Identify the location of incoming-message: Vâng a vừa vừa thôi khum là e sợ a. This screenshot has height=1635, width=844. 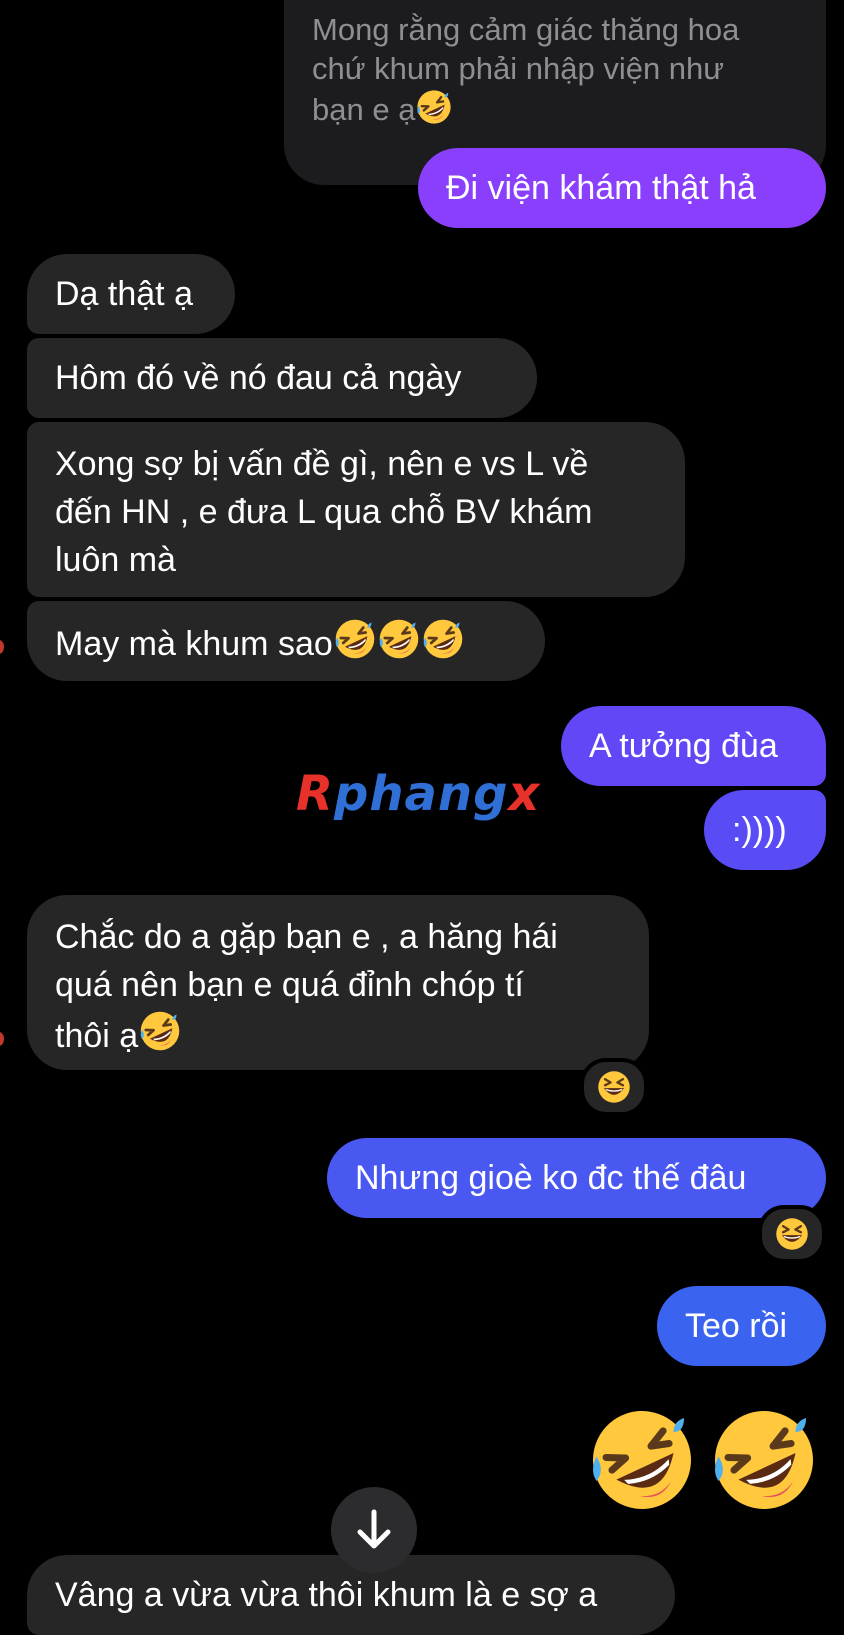
(351, 1595).